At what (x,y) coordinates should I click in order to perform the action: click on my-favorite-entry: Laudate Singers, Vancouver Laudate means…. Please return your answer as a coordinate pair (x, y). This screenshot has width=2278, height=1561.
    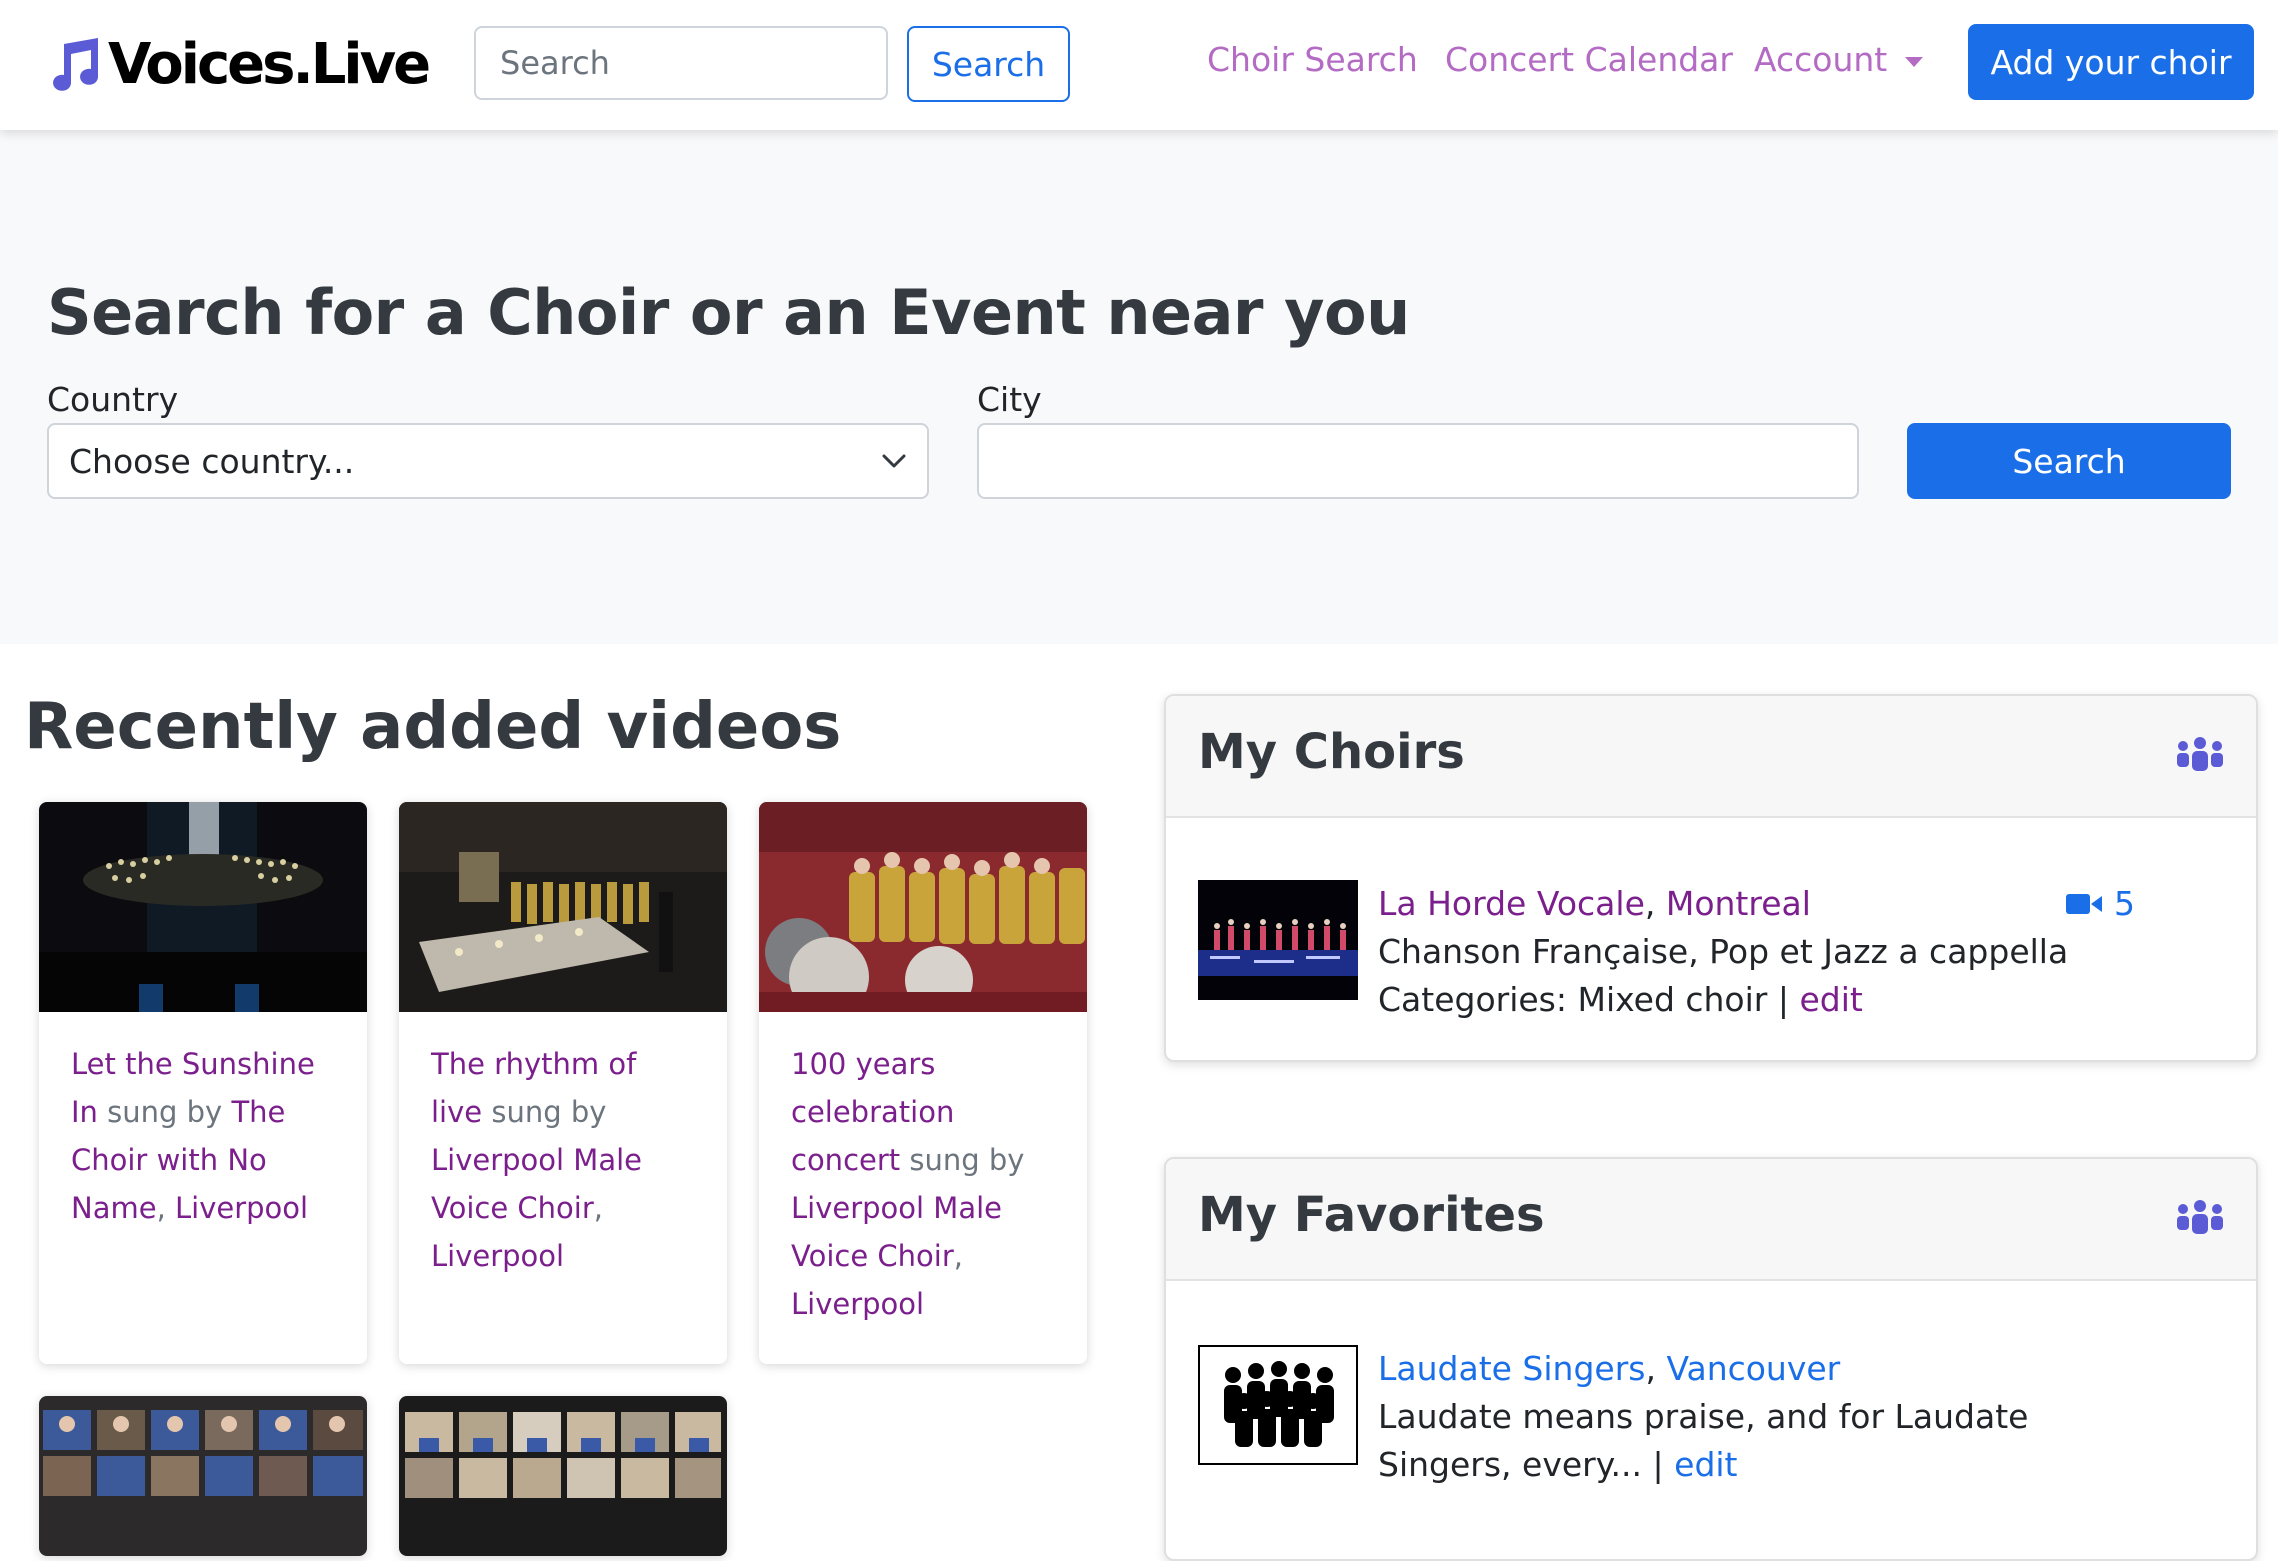
    Looking at the image, I should click on (1613, 1417).